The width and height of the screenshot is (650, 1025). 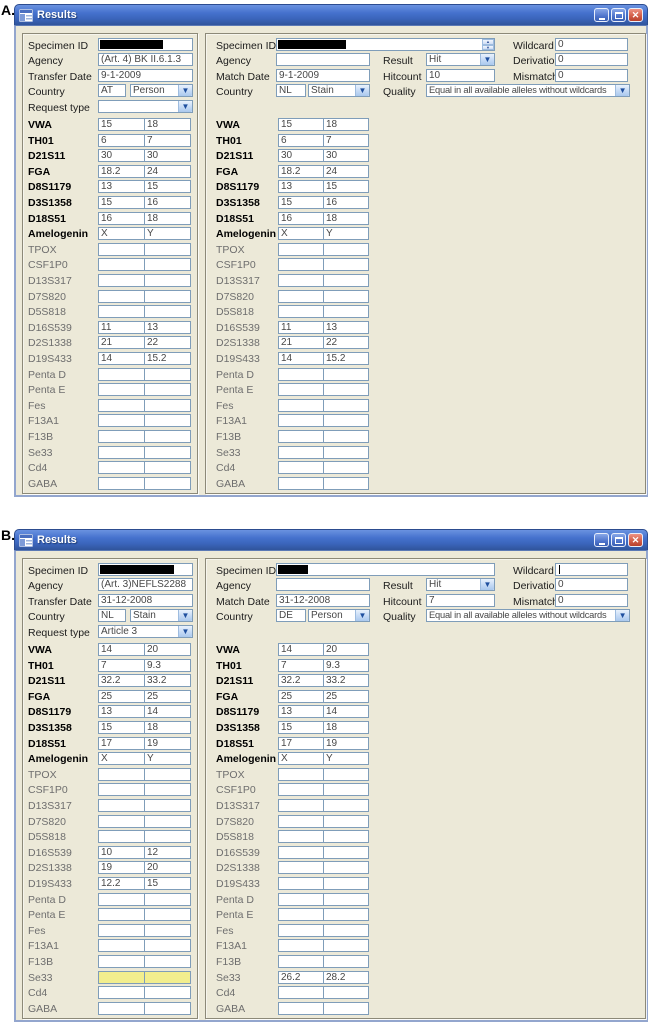 What do you see at coordinates (323, 600) in the screenshot?
I see `match-date-field: 31-12-2008` at bounding box center [323, 600].